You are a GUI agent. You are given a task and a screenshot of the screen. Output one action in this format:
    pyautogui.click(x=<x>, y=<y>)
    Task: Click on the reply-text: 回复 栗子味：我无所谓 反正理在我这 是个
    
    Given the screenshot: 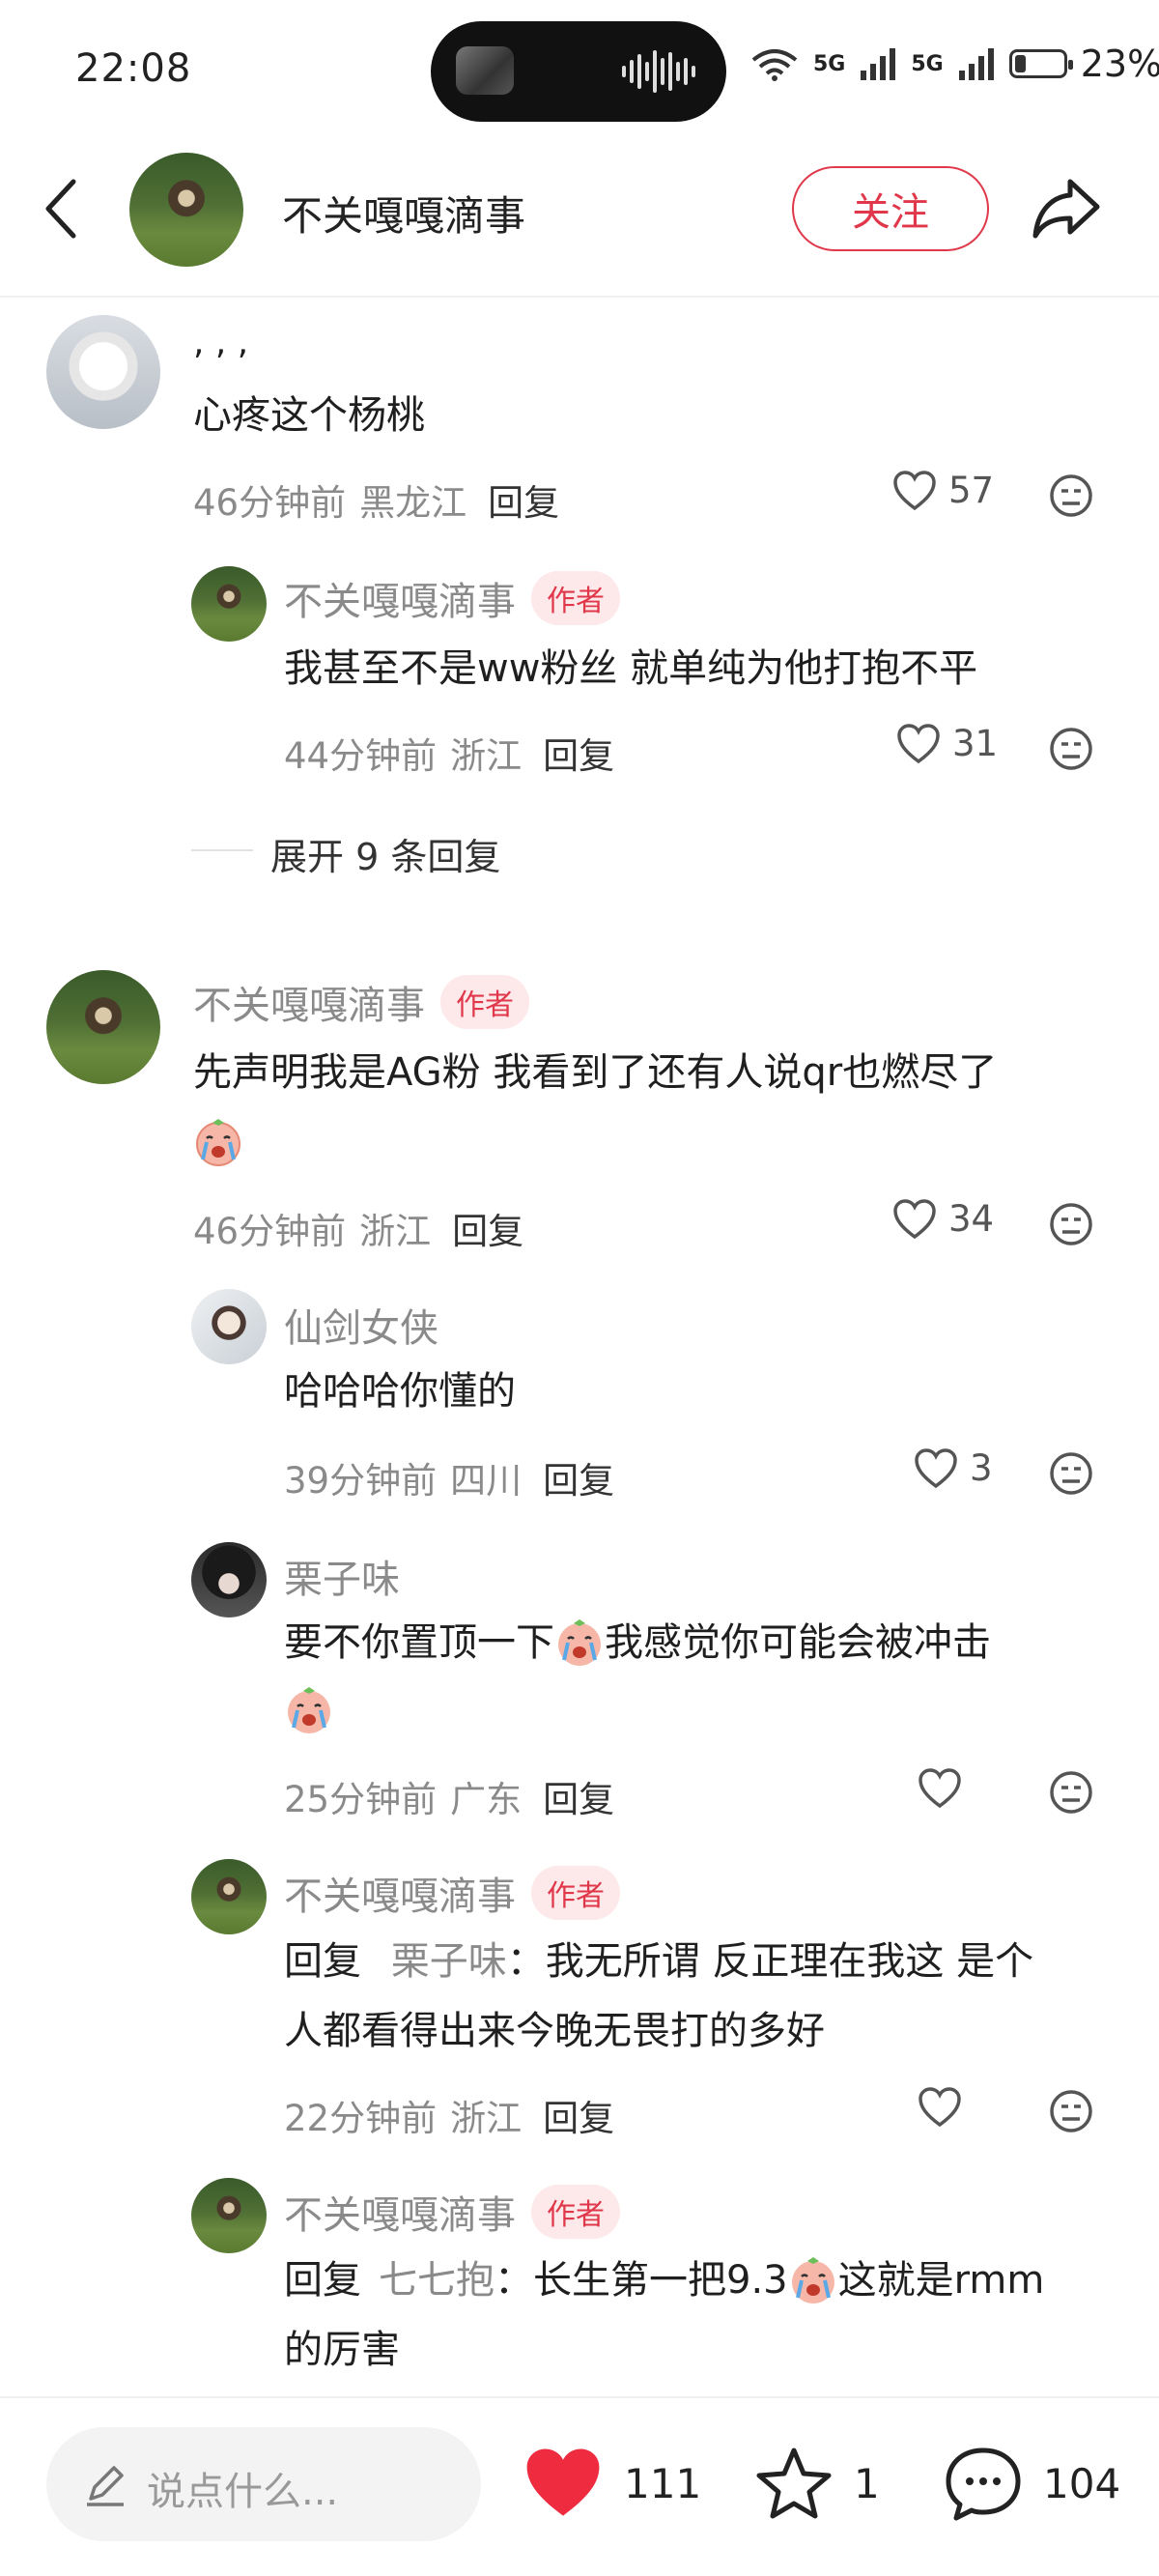 What is the action you would take?
    pyautogui.click(x=658, y=1962)
    